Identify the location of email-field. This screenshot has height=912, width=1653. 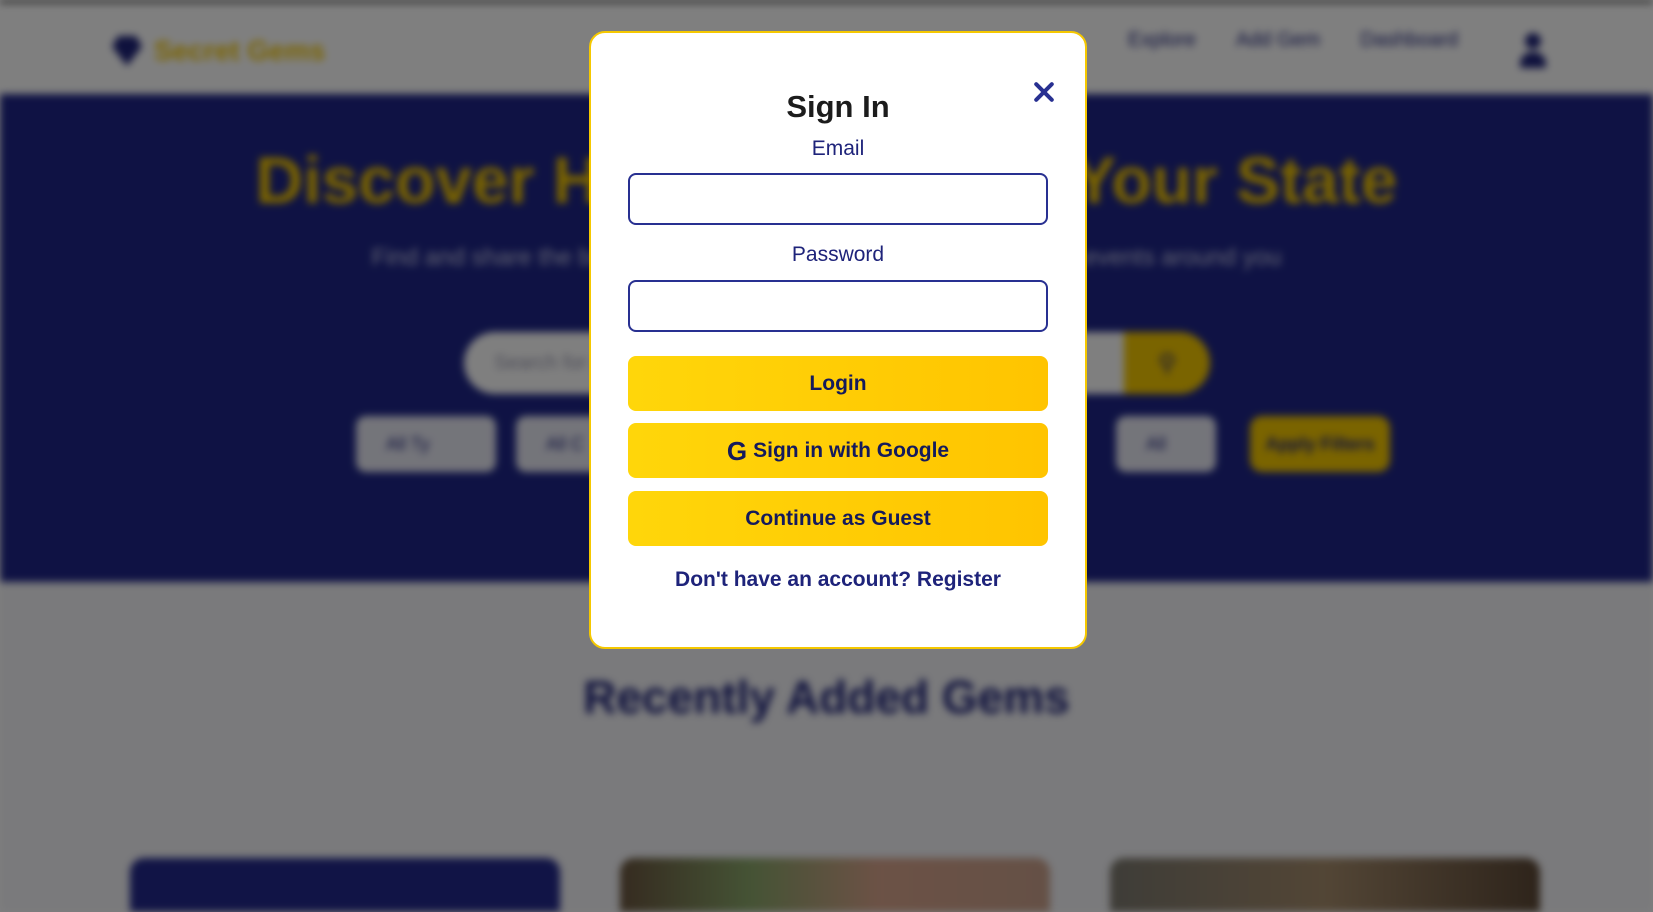
(838, 199).